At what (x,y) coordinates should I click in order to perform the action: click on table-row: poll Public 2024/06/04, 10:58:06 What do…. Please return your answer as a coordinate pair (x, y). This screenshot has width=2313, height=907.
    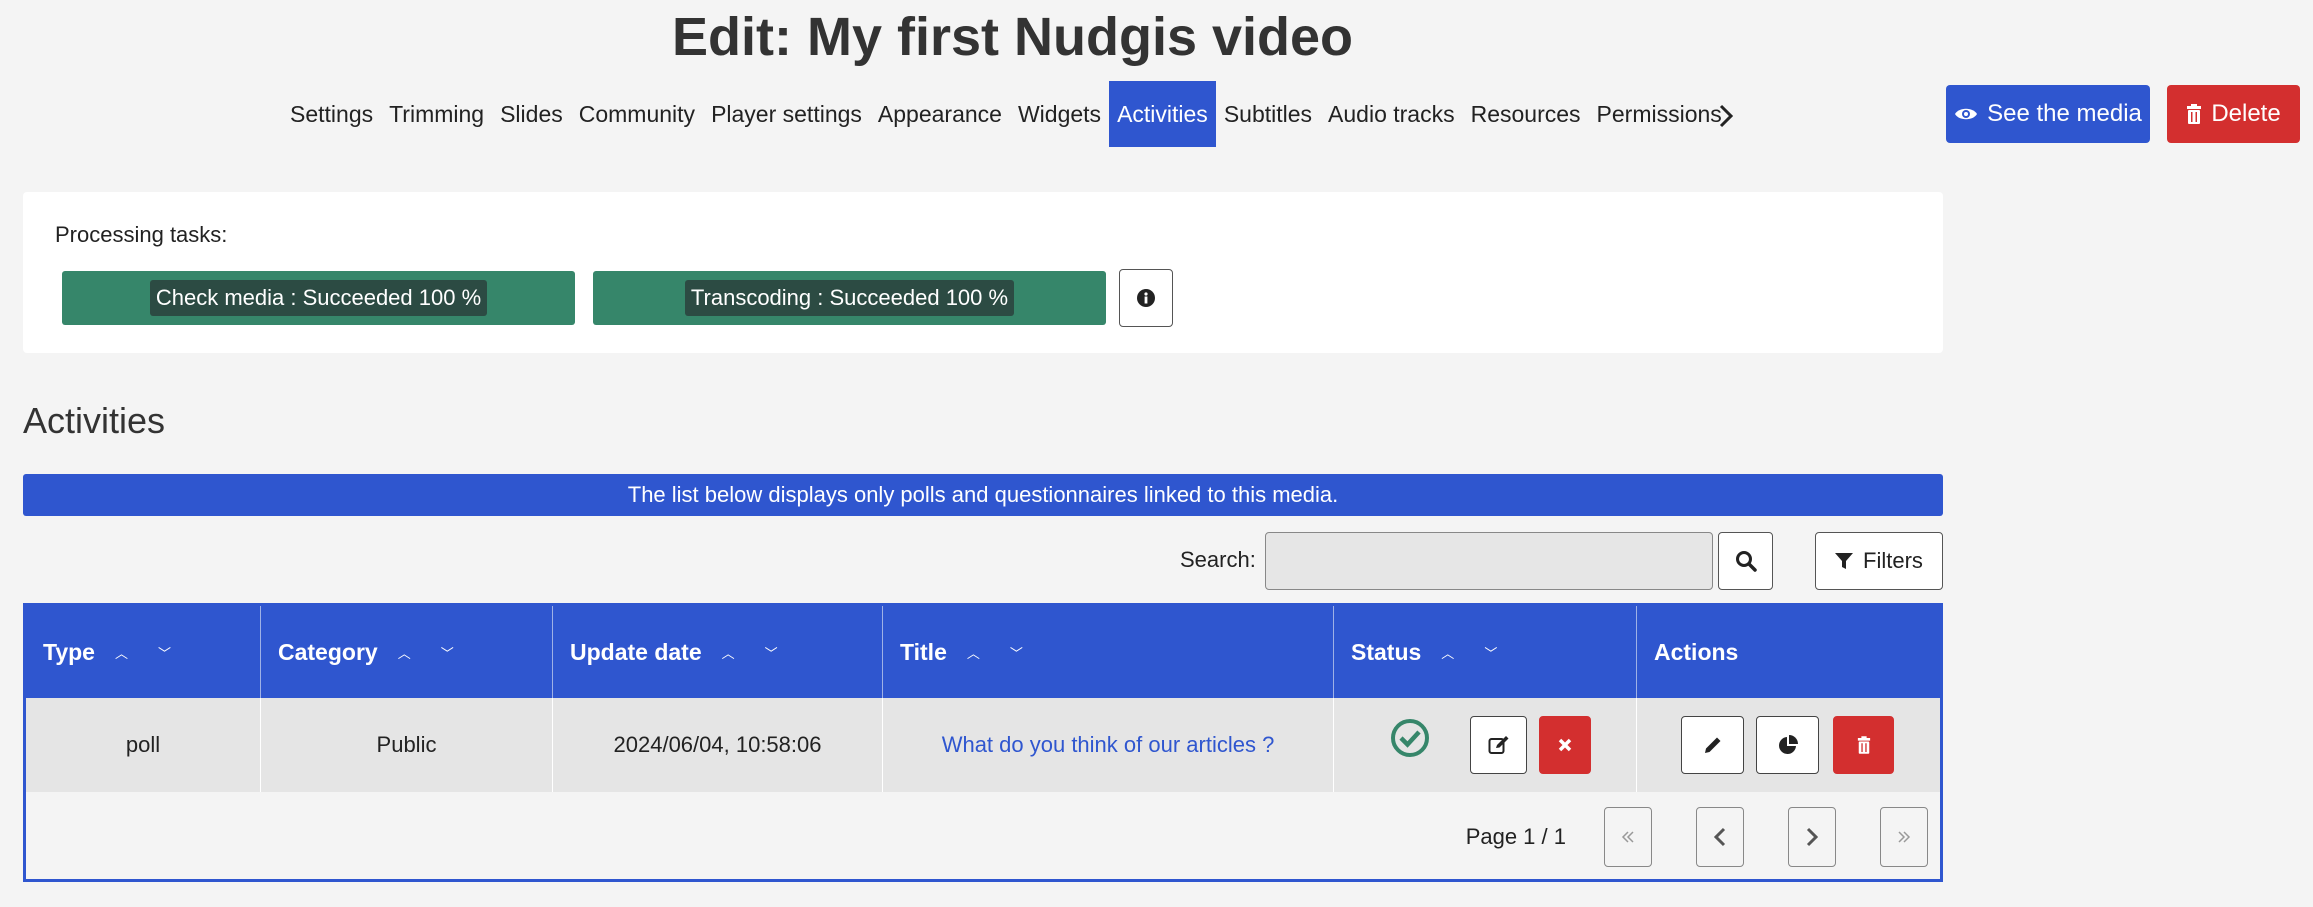
    Looking at the image, I should click on (983, 745).